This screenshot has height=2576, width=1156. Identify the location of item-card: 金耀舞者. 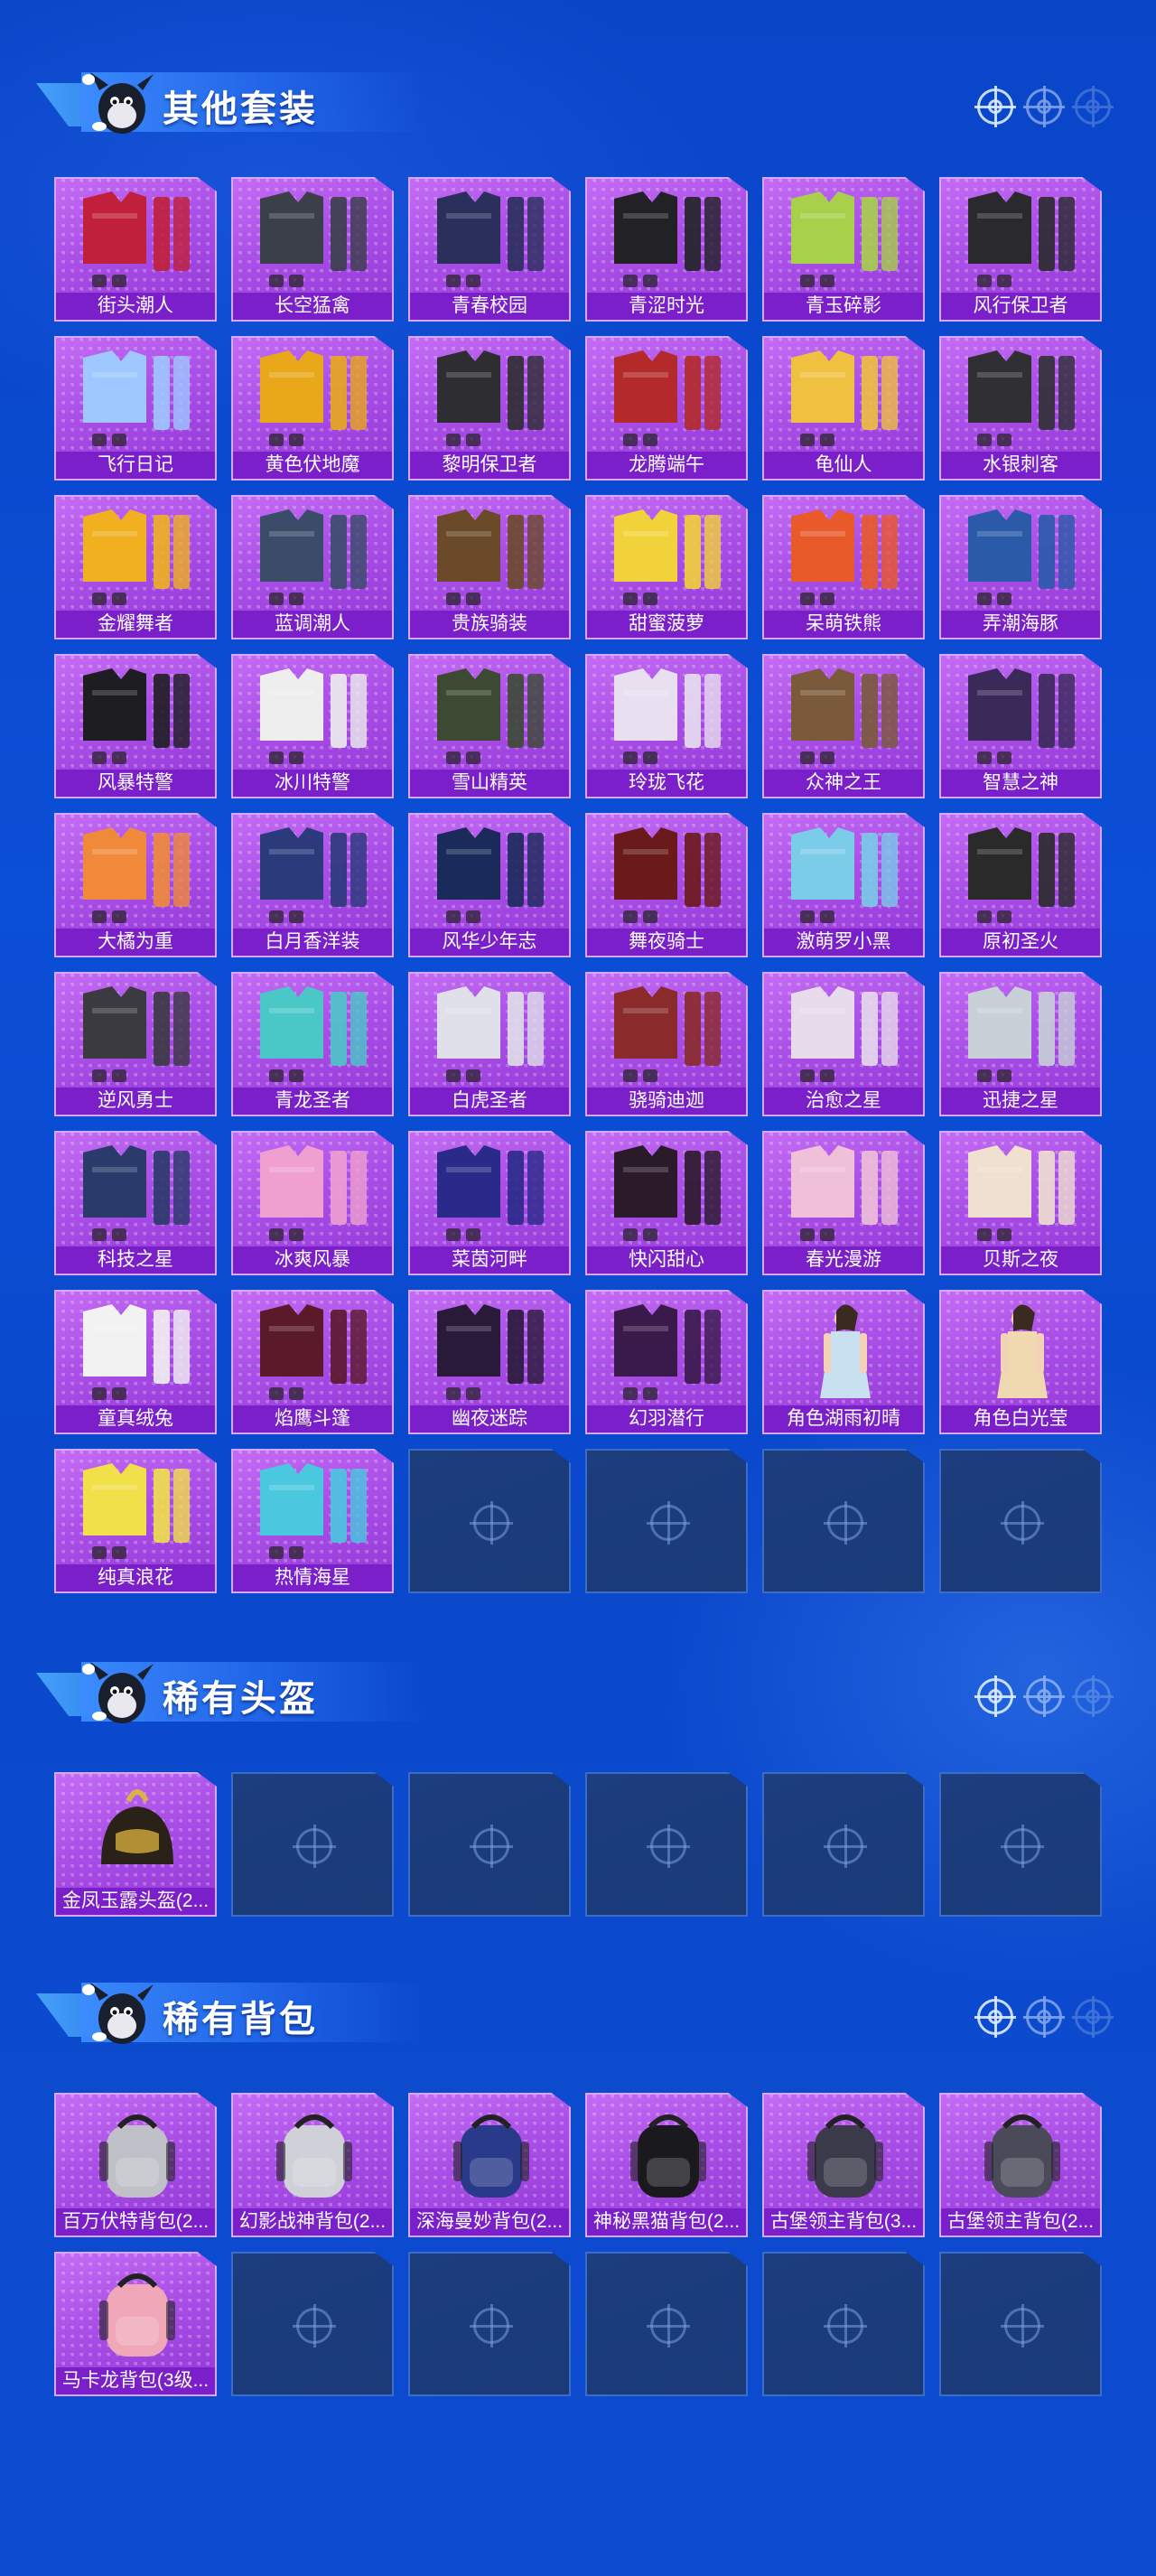
(135, 567).